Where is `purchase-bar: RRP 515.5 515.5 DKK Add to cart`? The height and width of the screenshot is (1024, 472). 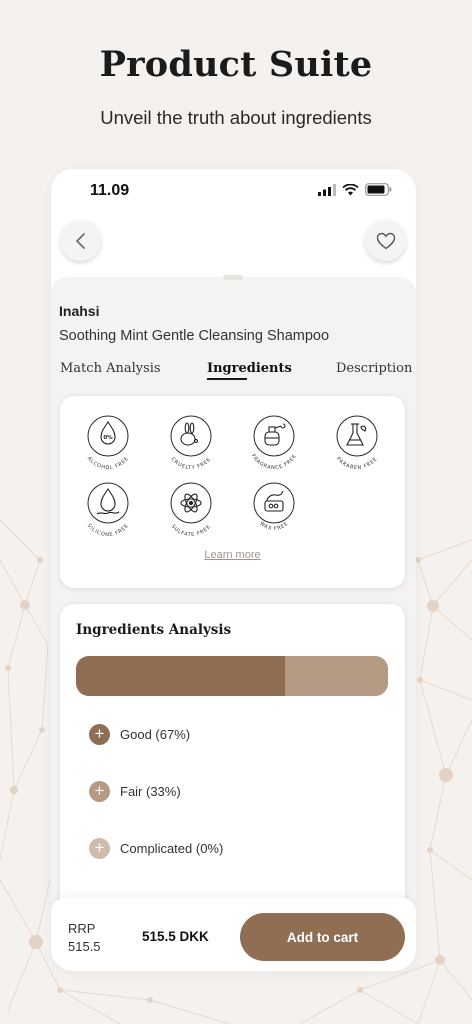
purchase-bar: RRP 515.5 515.5 DKK Add to cart is located at coordinates (233, 934).